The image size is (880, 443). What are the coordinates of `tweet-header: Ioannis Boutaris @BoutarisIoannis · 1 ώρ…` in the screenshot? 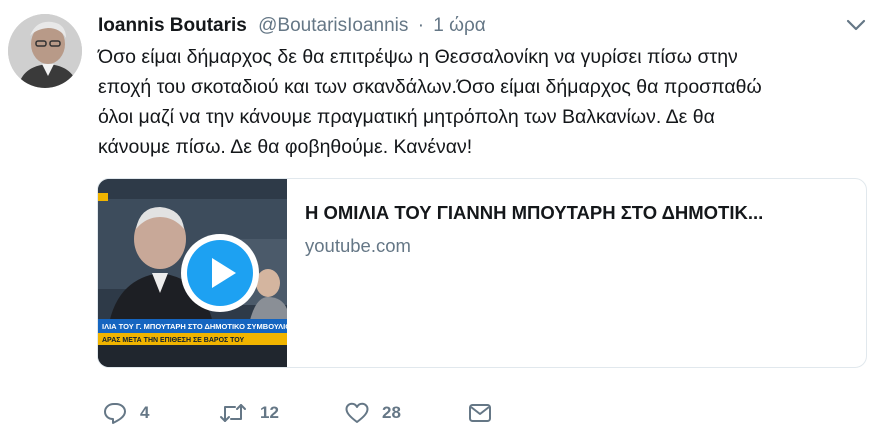 It's located at (292, 26).